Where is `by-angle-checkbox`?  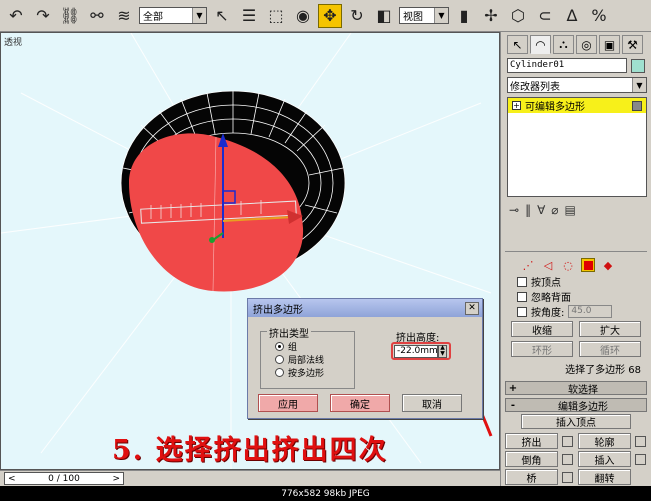 by-angle-checkbox is located at coordinates (522, 311).